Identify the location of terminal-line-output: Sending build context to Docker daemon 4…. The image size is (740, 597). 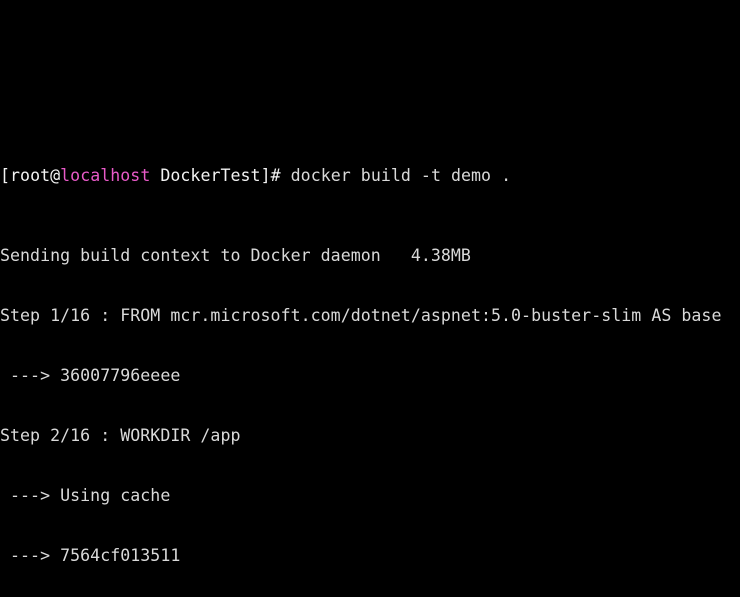
(235, 255).